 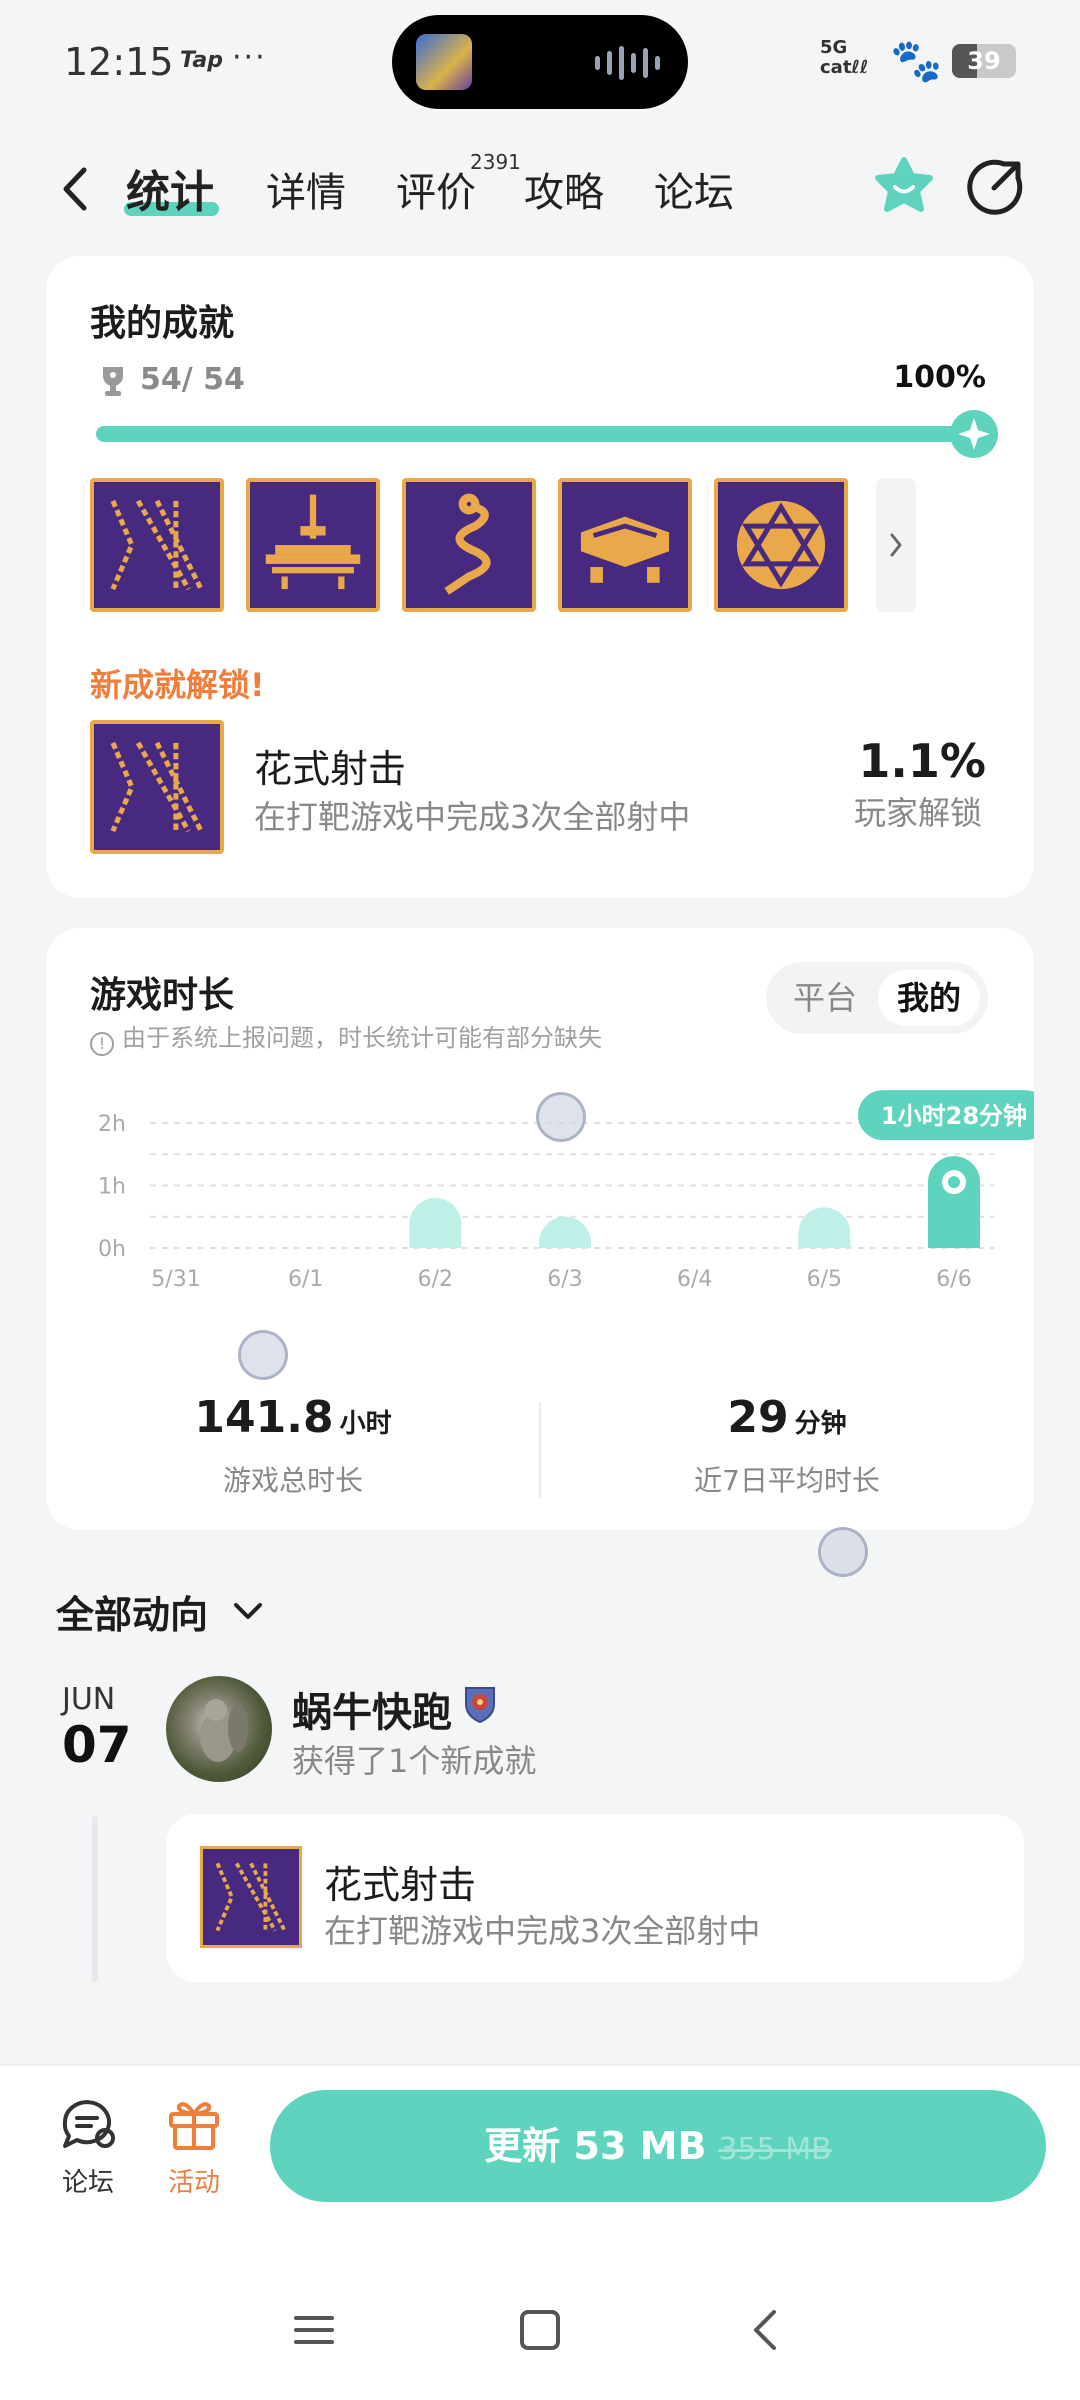 I want to click on events-label: 活动, so click(x=193, y=2183).